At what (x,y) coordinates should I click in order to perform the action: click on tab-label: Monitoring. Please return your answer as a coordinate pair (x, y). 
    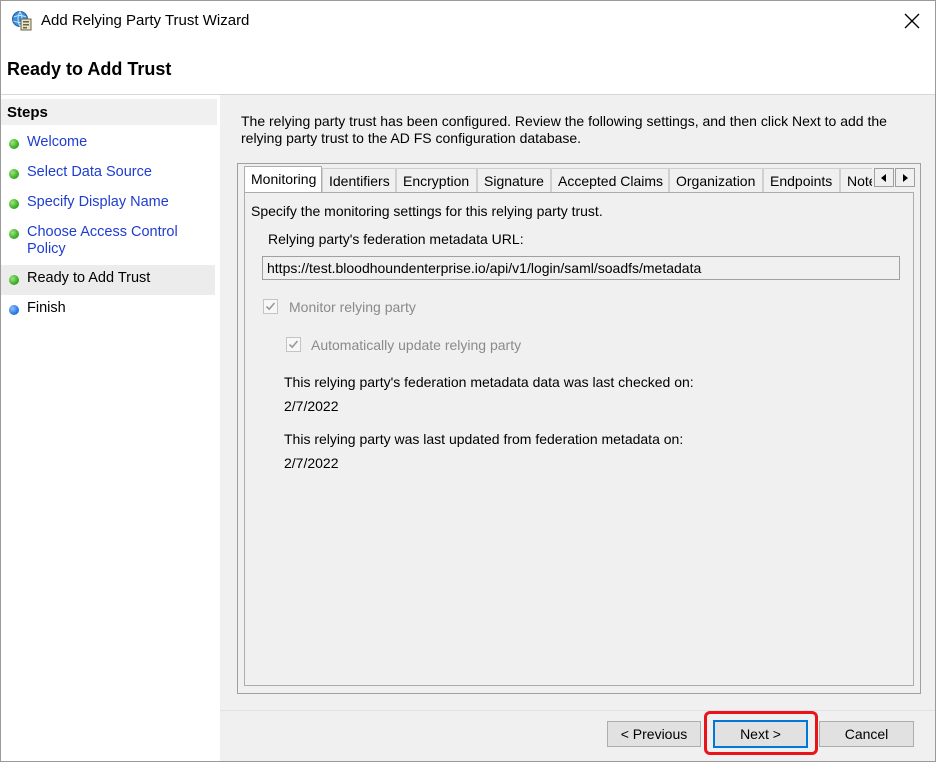
    Looking at the image, I should click on (284, 179).